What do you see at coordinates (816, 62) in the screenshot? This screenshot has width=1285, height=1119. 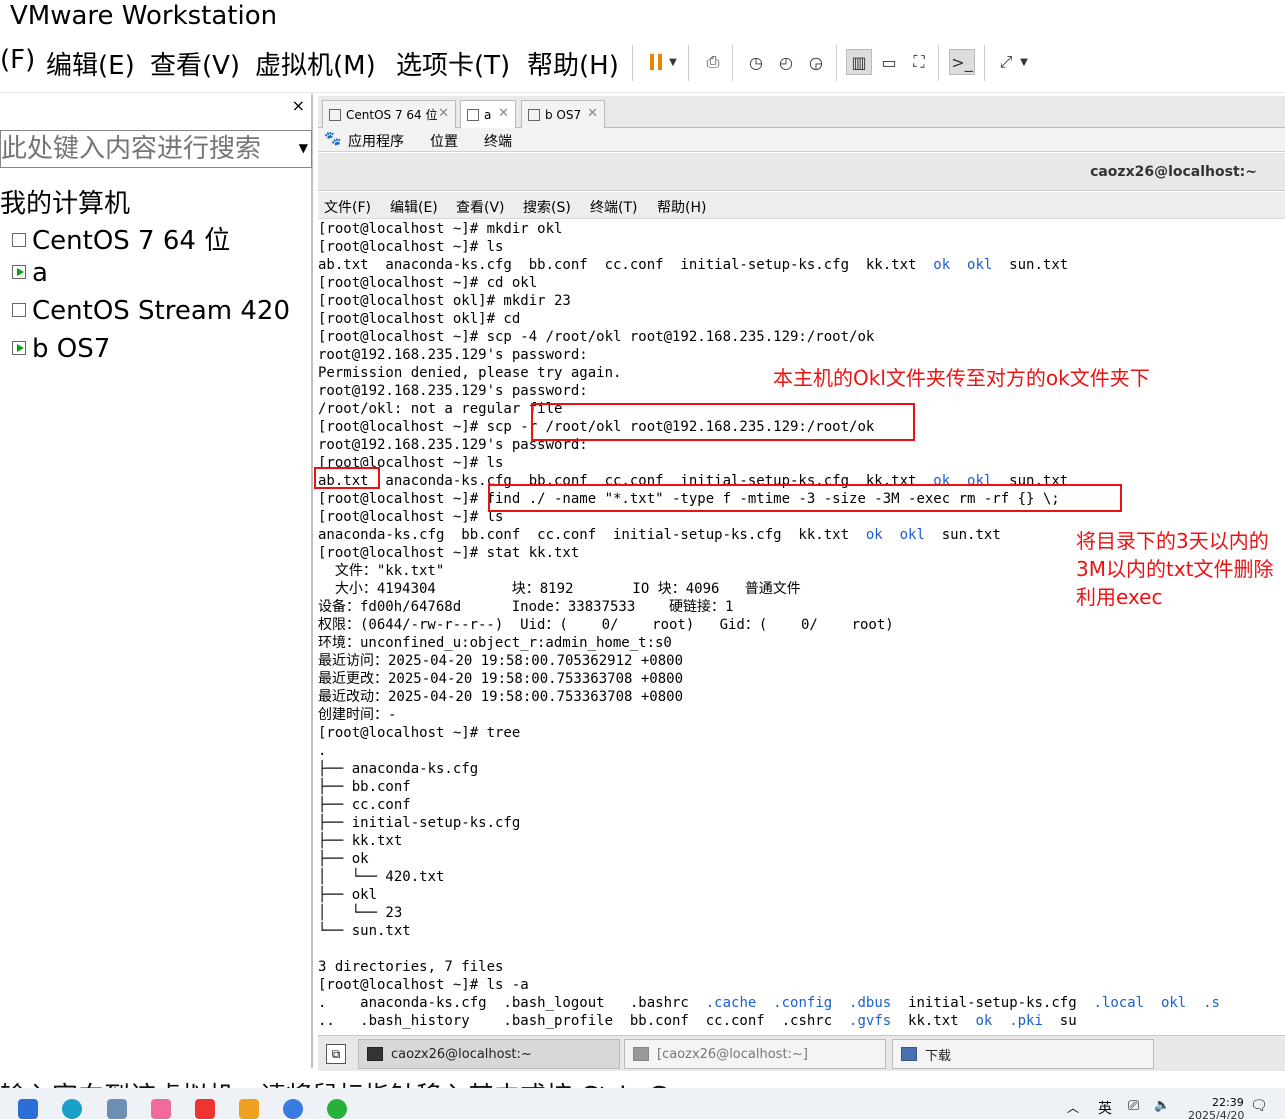 I see `snapshot-manager-icon: ◶` at bounding box center [816, 62].